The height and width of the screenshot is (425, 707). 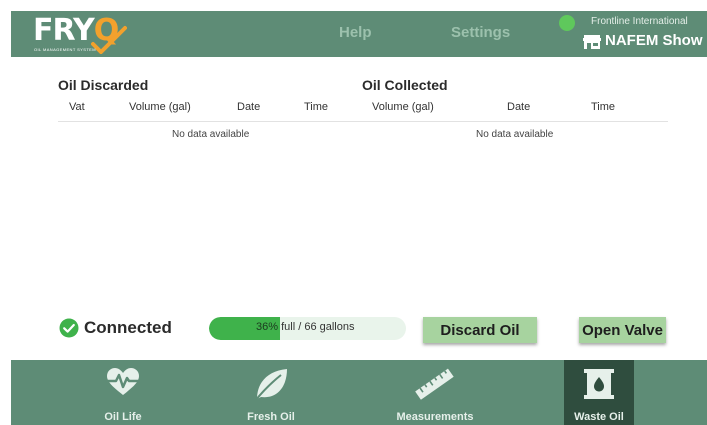 I want to click on collected-empty-text: No data available, so click(x=515, y=134).